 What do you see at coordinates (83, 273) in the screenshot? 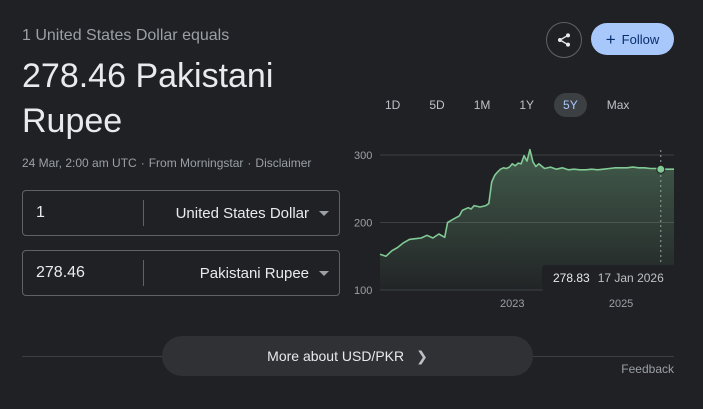
I see `to-amount-input: 278.46` at bounding box center [83, 273].